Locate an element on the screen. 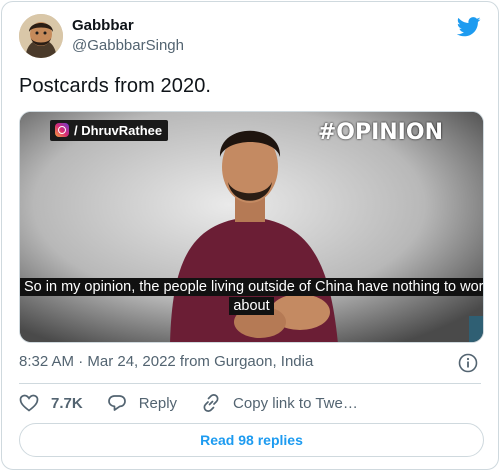  avatar is located at coordinates (41, 36).